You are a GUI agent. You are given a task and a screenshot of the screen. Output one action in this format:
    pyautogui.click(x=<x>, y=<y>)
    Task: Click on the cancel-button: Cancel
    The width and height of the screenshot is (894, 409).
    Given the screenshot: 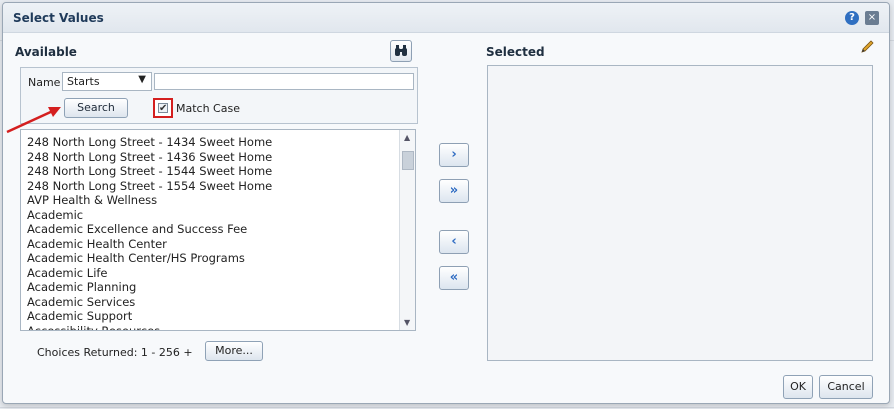 What is the action you would take?
    pyautogui.click(x=846, y=387)
    